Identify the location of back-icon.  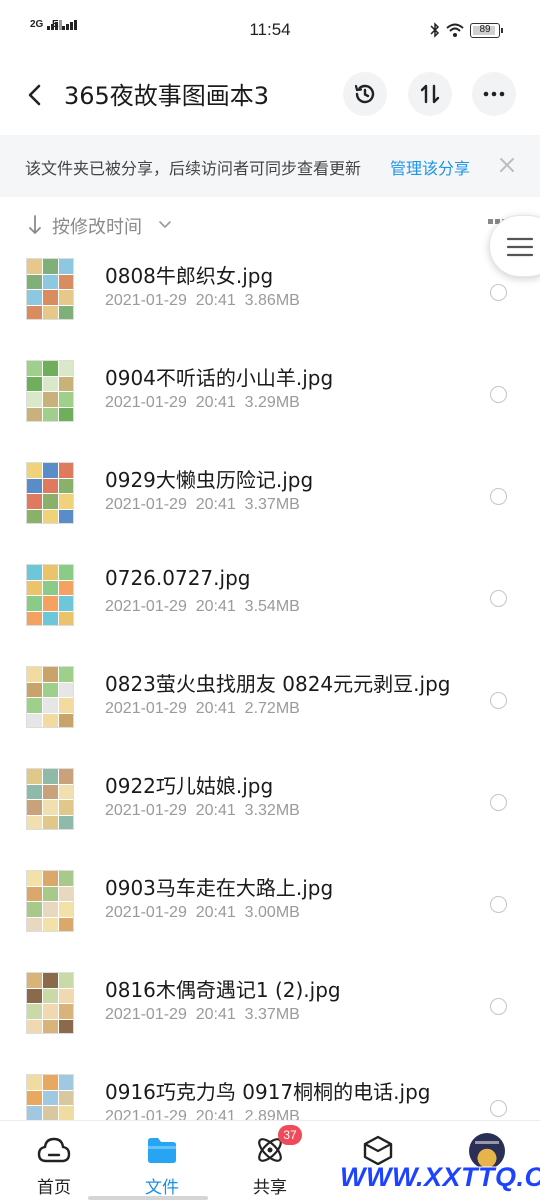
(35, 95).